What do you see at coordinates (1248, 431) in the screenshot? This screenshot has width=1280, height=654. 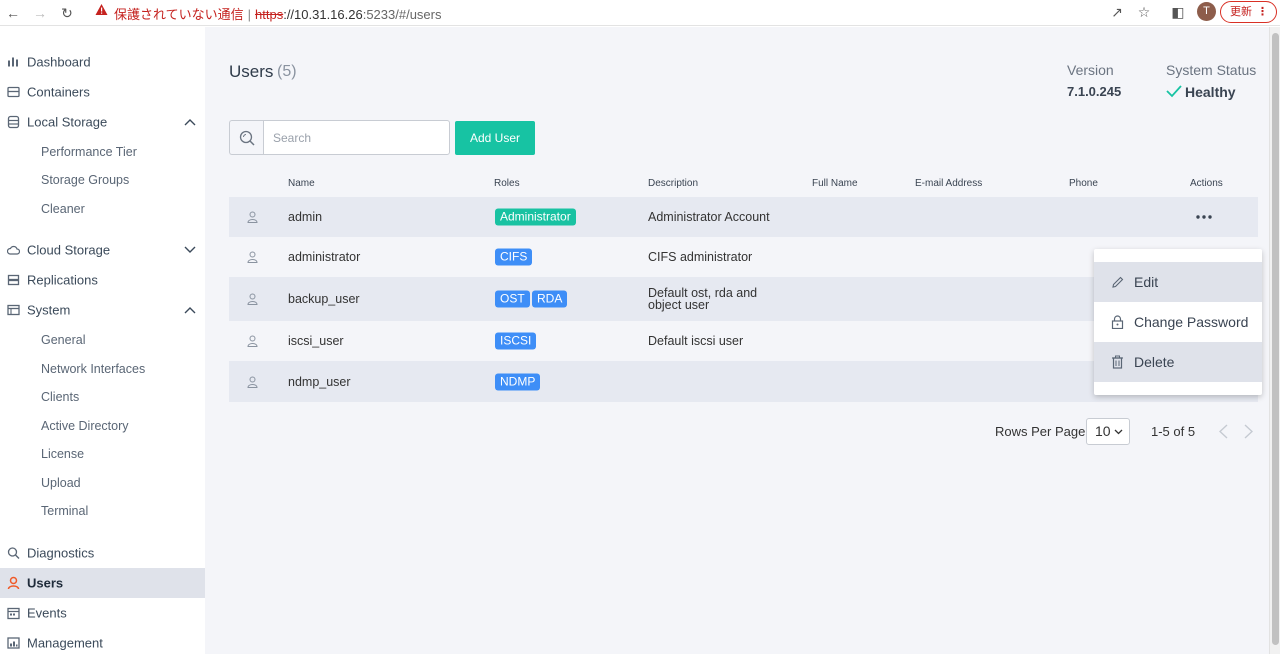 I see `chevron-right-icon` at bounding box center [1248, 431].